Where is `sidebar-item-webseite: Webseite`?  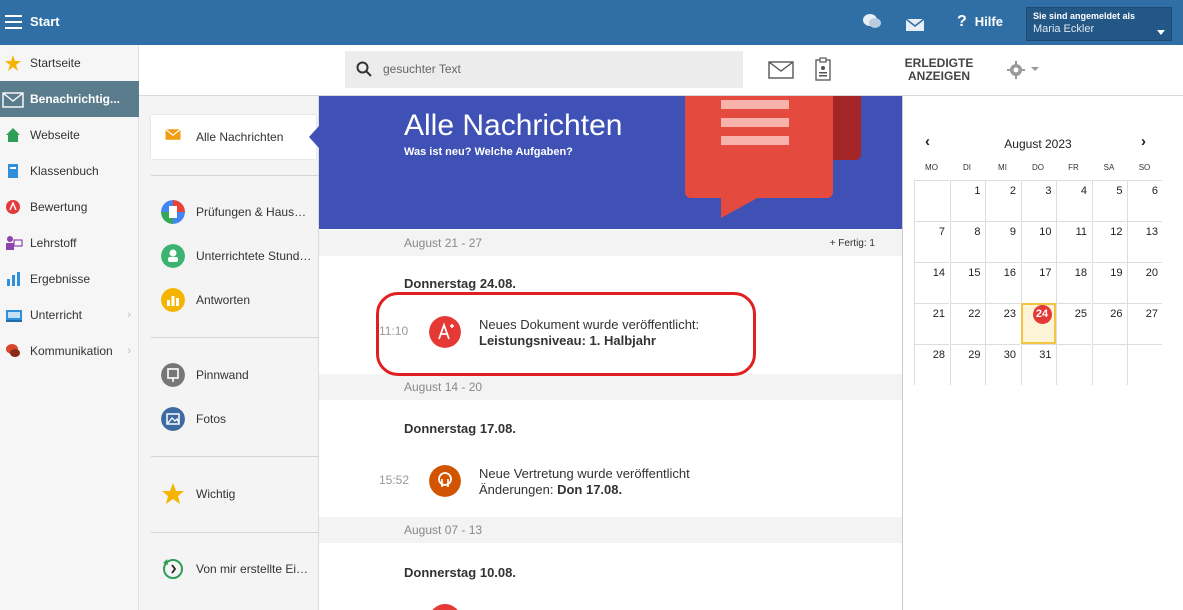 sidebar-item-webseite: Webseite is located at coordinates (69, 135).